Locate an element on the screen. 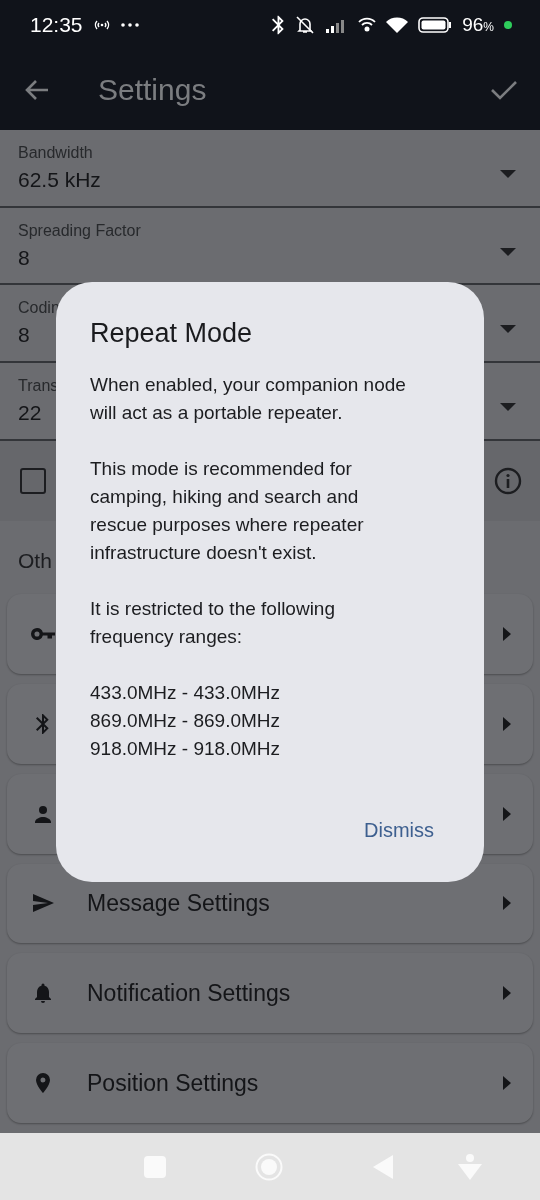 This screenshot has width=540, height=1200. app-bar-title: Settings is located at coordinates (153, 89).